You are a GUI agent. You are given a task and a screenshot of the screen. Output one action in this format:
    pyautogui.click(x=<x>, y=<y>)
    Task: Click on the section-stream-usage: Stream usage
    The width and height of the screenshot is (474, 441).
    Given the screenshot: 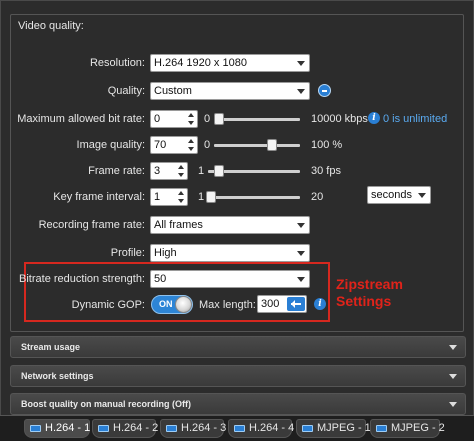 What is the action you would take?
    pyautogui.click(x=238, y=347)
    